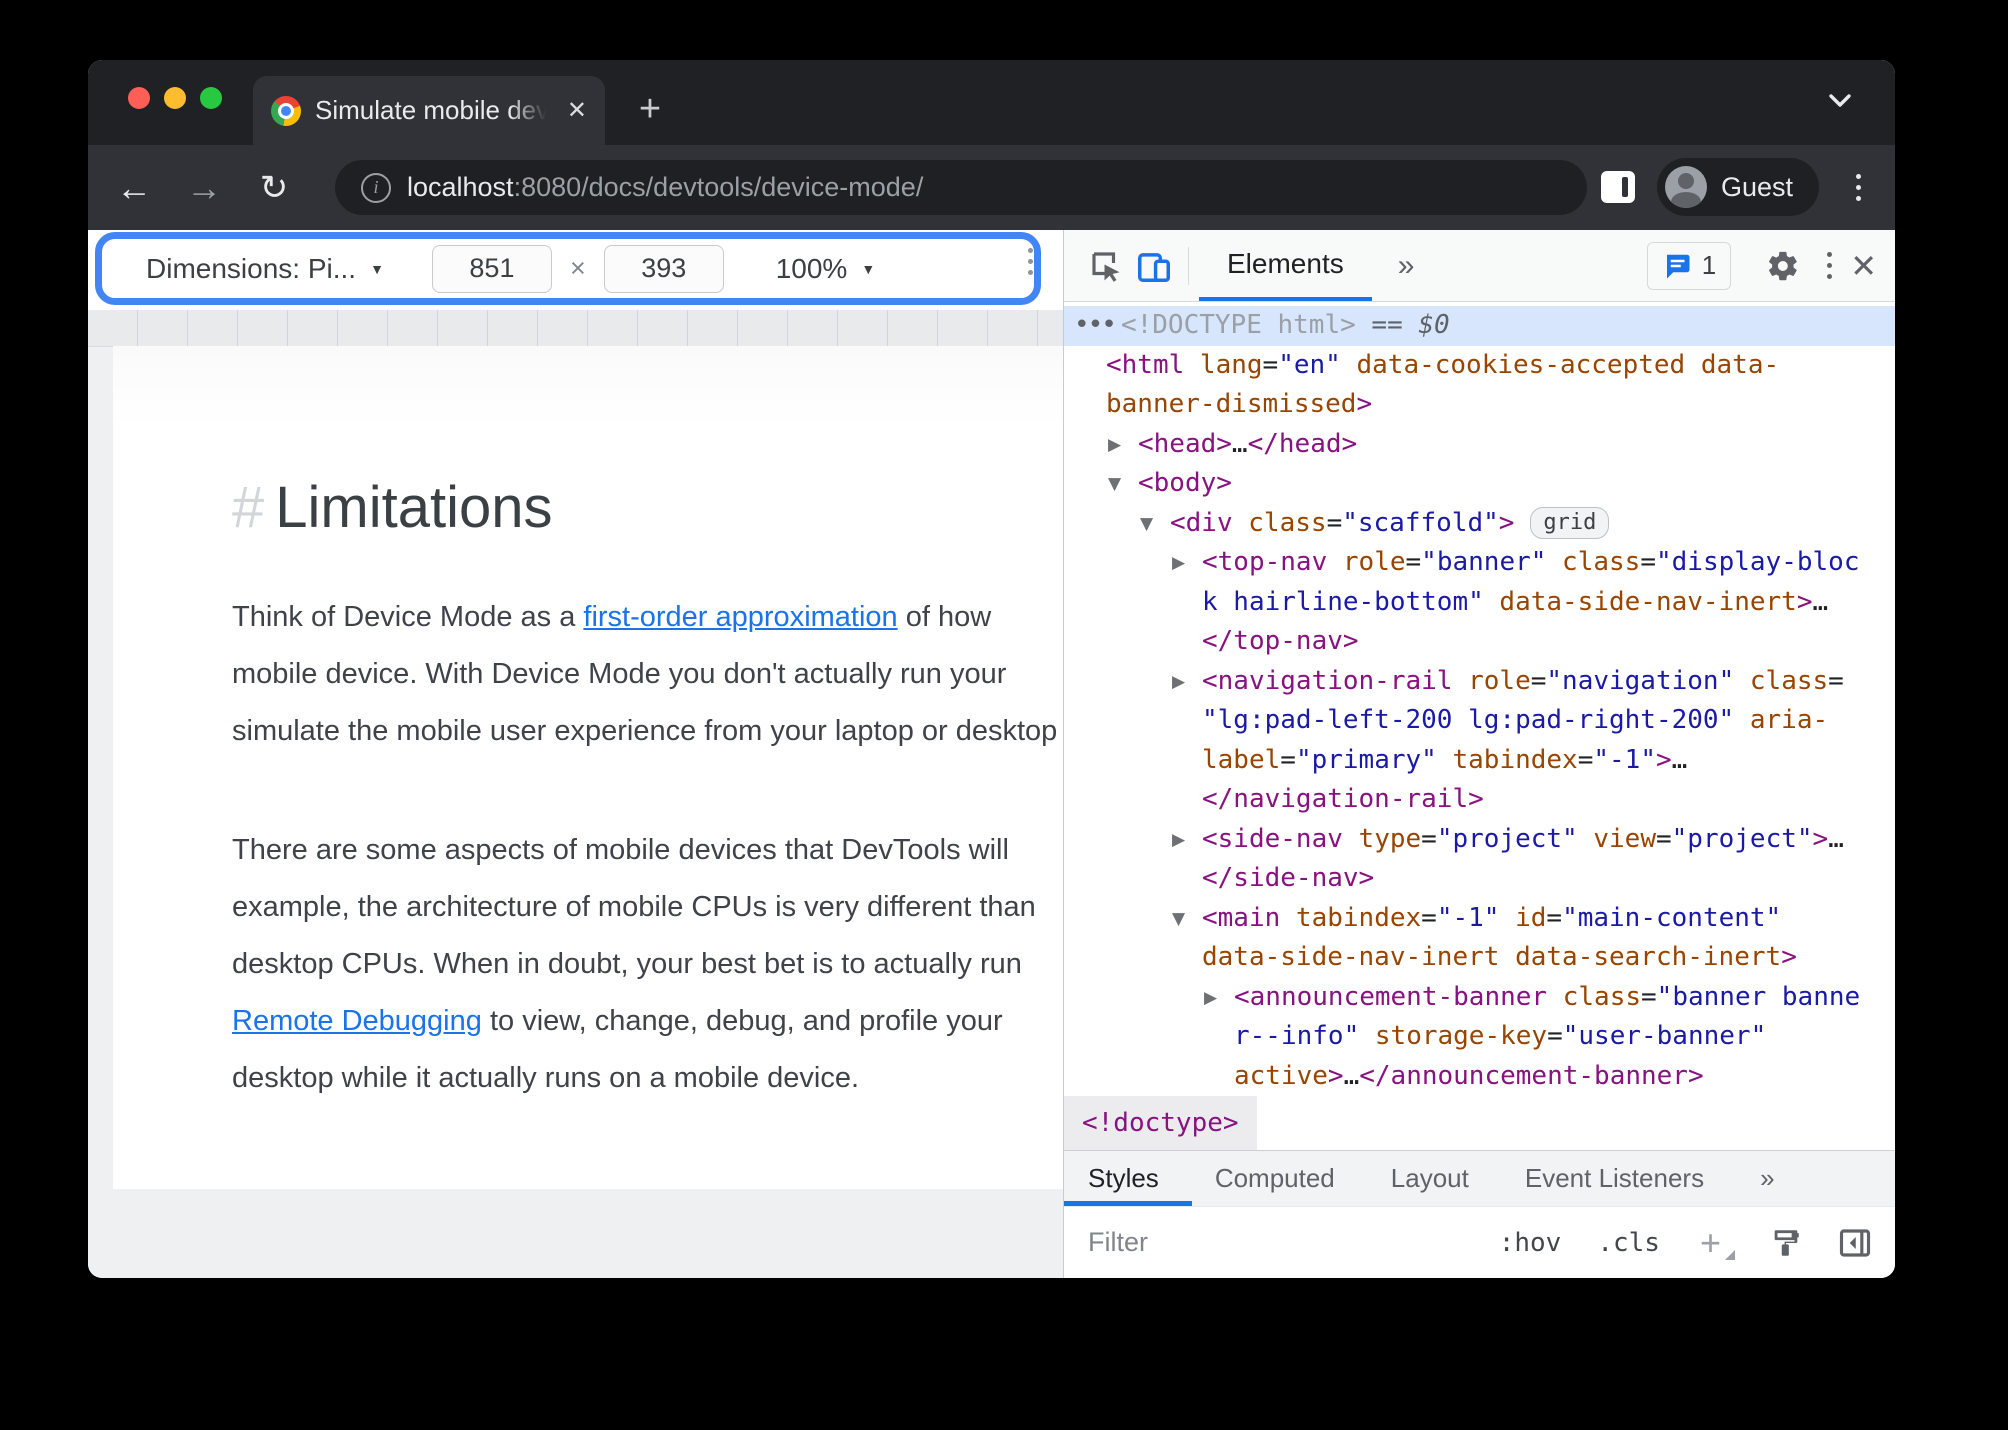 Image resolution: width=2008 pixels, height=1430 pixels. Describe the element at coordinates (1531, 1075) in the screenshot. I see `code-token: </announcement-banner>` at that location.